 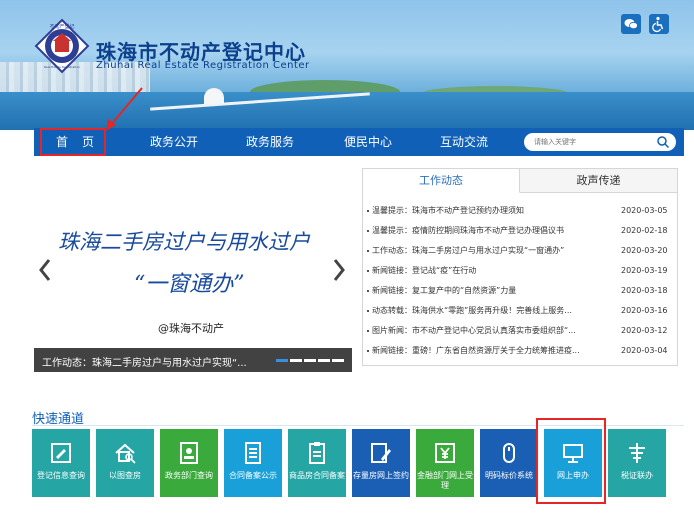 What do you see at coordinates (73, 142) in the screenshot?
I see `nav-item-home: 首页` at bounding box center [73, 142].